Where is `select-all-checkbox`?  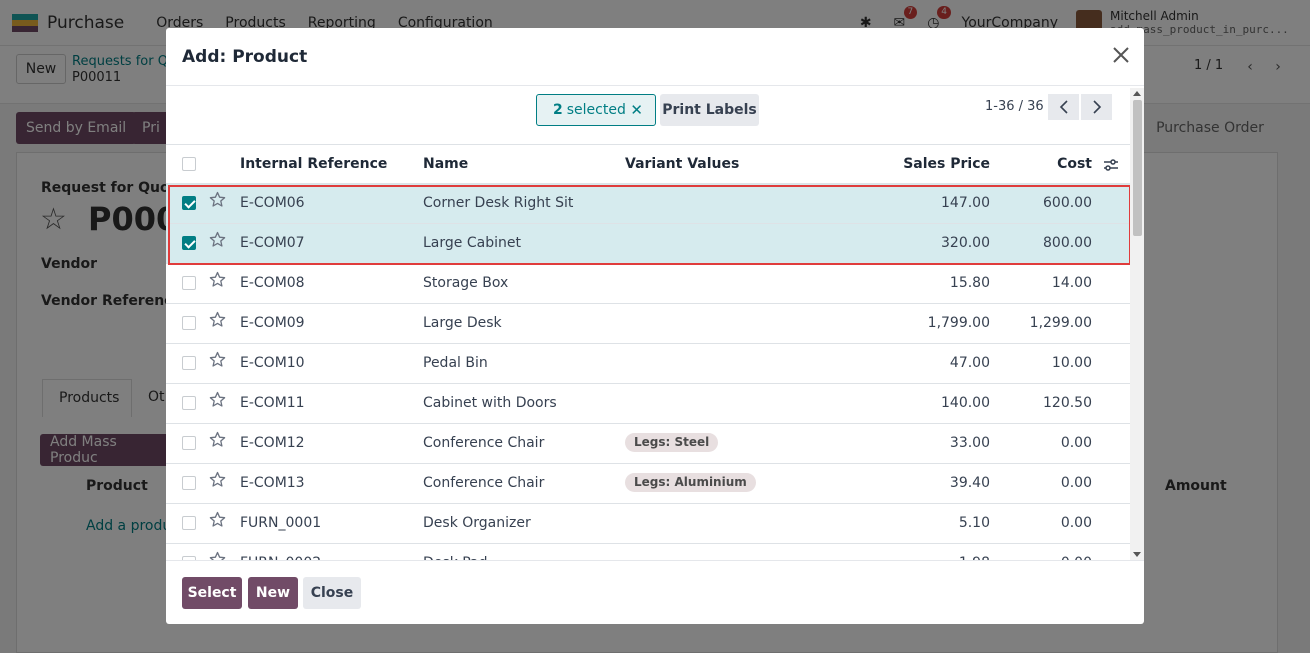
select-all-checkbox is located at coordinates (189, 164).